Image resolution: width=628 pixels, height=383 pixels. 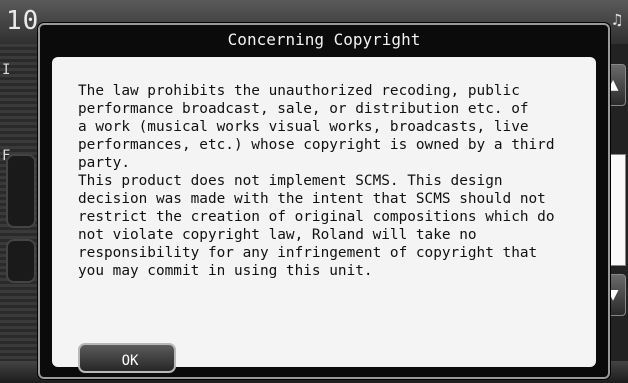 I want to click on music-note-icon: ♫, so click(x=617, y=19).